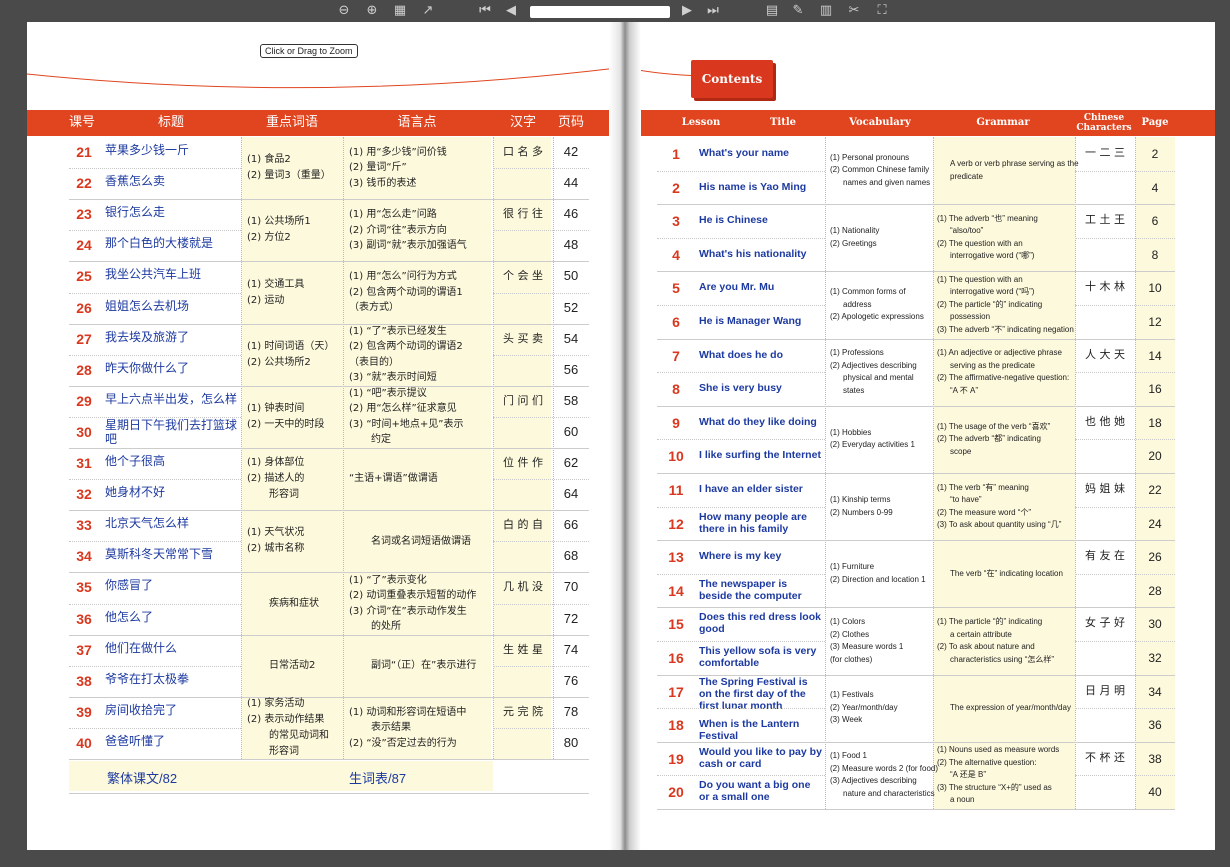 The width and height of the screenshot is (1230, 867). I want to click on page-number: 42, so click(571, 151).